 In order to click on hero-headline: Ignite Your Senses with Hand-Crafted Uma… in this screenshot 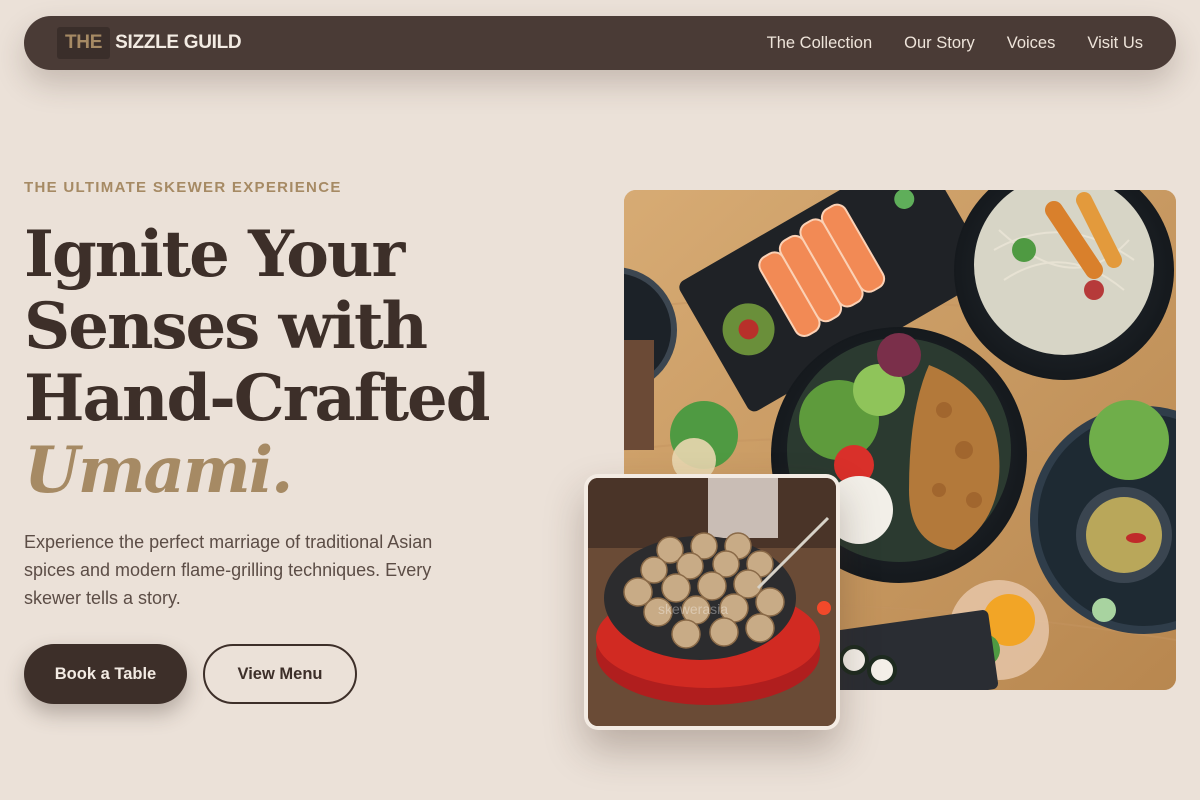, I will do `click(257, 362)`.